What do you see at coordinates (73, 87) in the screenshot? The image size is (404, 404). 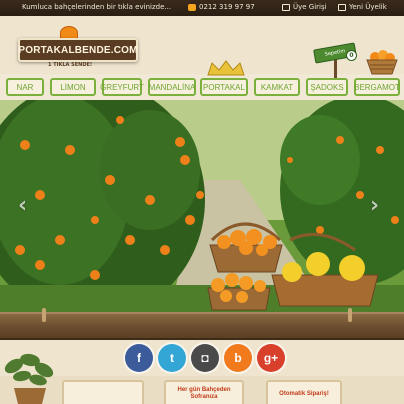 I see `nav-item-limon: LİMON` at bounding box center [73, 87].